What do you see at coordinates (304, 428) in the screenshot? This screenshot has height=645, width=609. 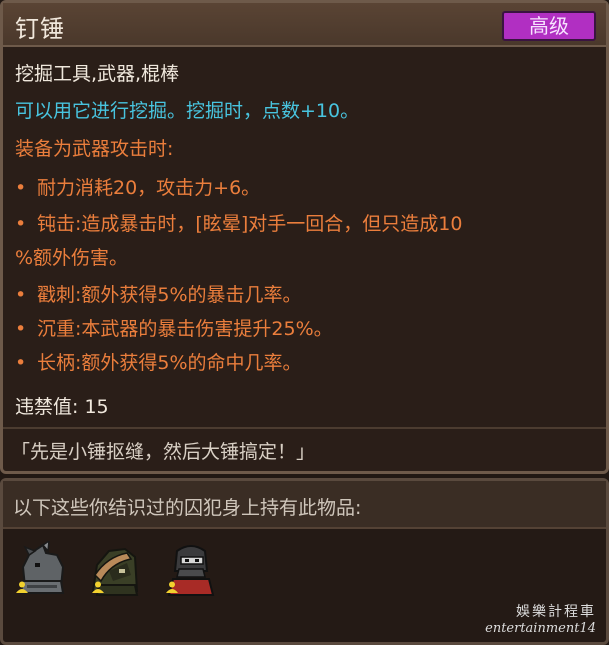 I see `divider` at bounding box center [304, 428].